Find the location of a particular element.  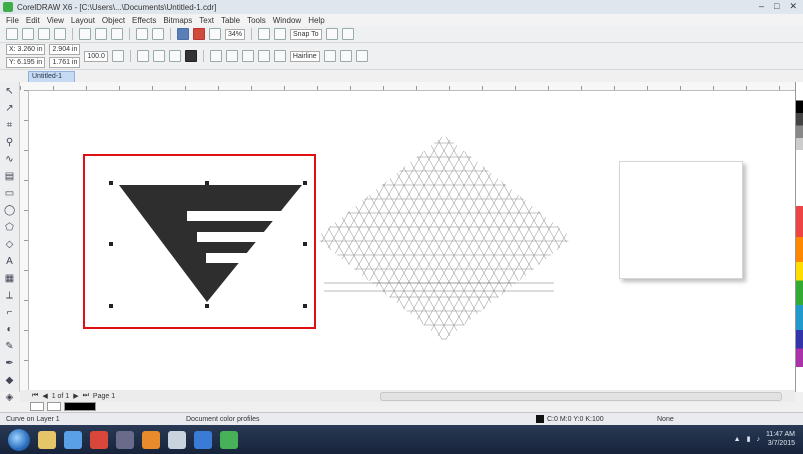

minimize-button: – is located at coordinates (761, 6).